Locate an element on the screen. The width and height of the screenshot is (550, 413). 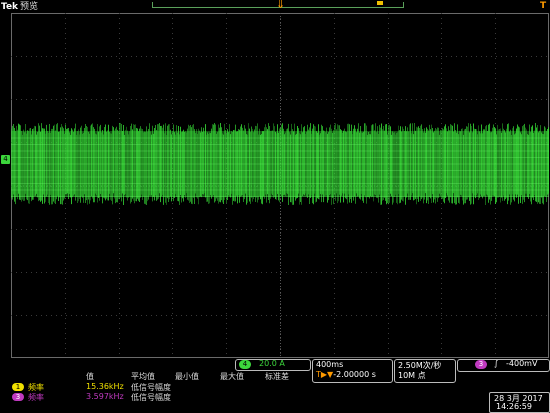
acquisition-mode: 预览 is located at coordinates (29, 7).